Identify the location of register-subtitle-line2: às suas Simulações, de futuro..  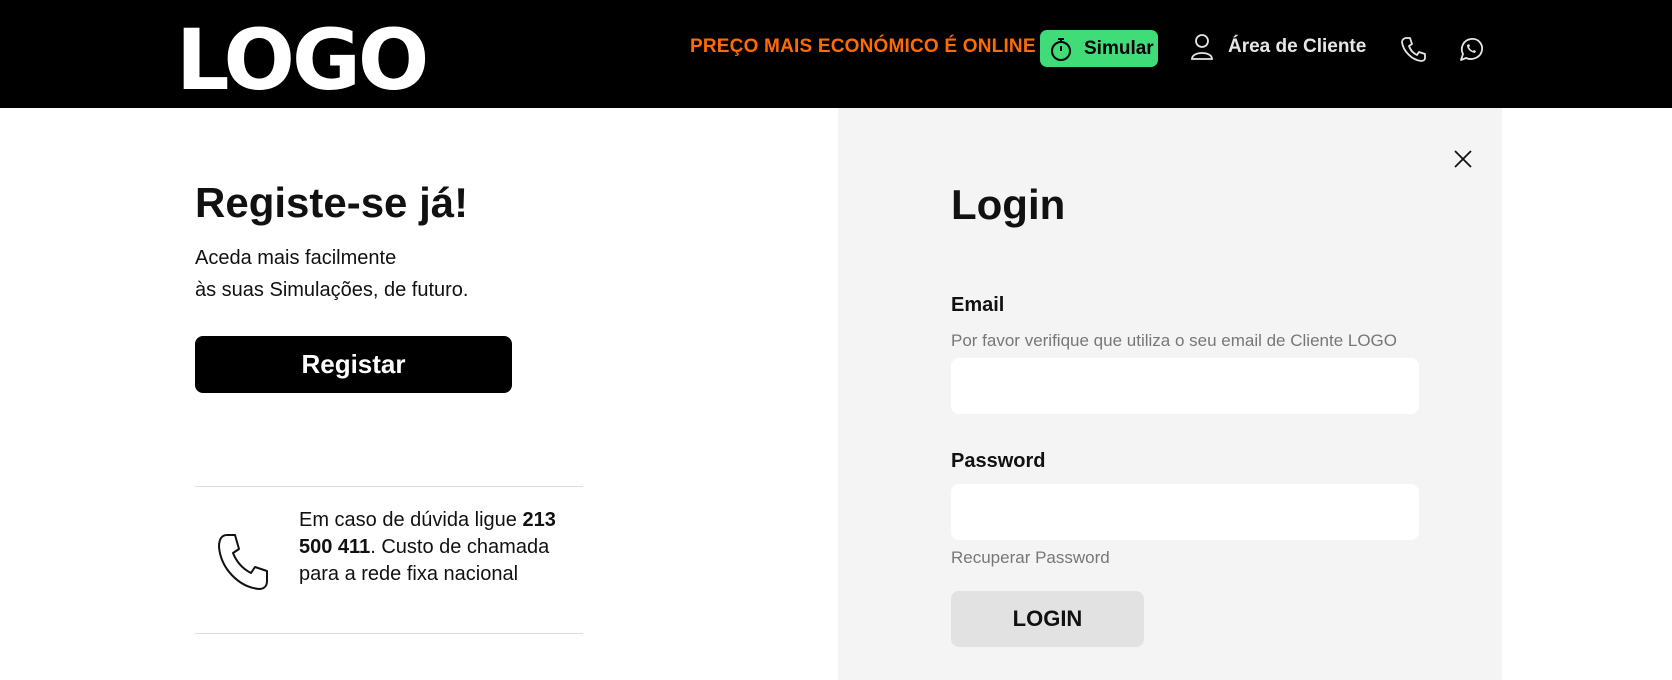
(332, 290).